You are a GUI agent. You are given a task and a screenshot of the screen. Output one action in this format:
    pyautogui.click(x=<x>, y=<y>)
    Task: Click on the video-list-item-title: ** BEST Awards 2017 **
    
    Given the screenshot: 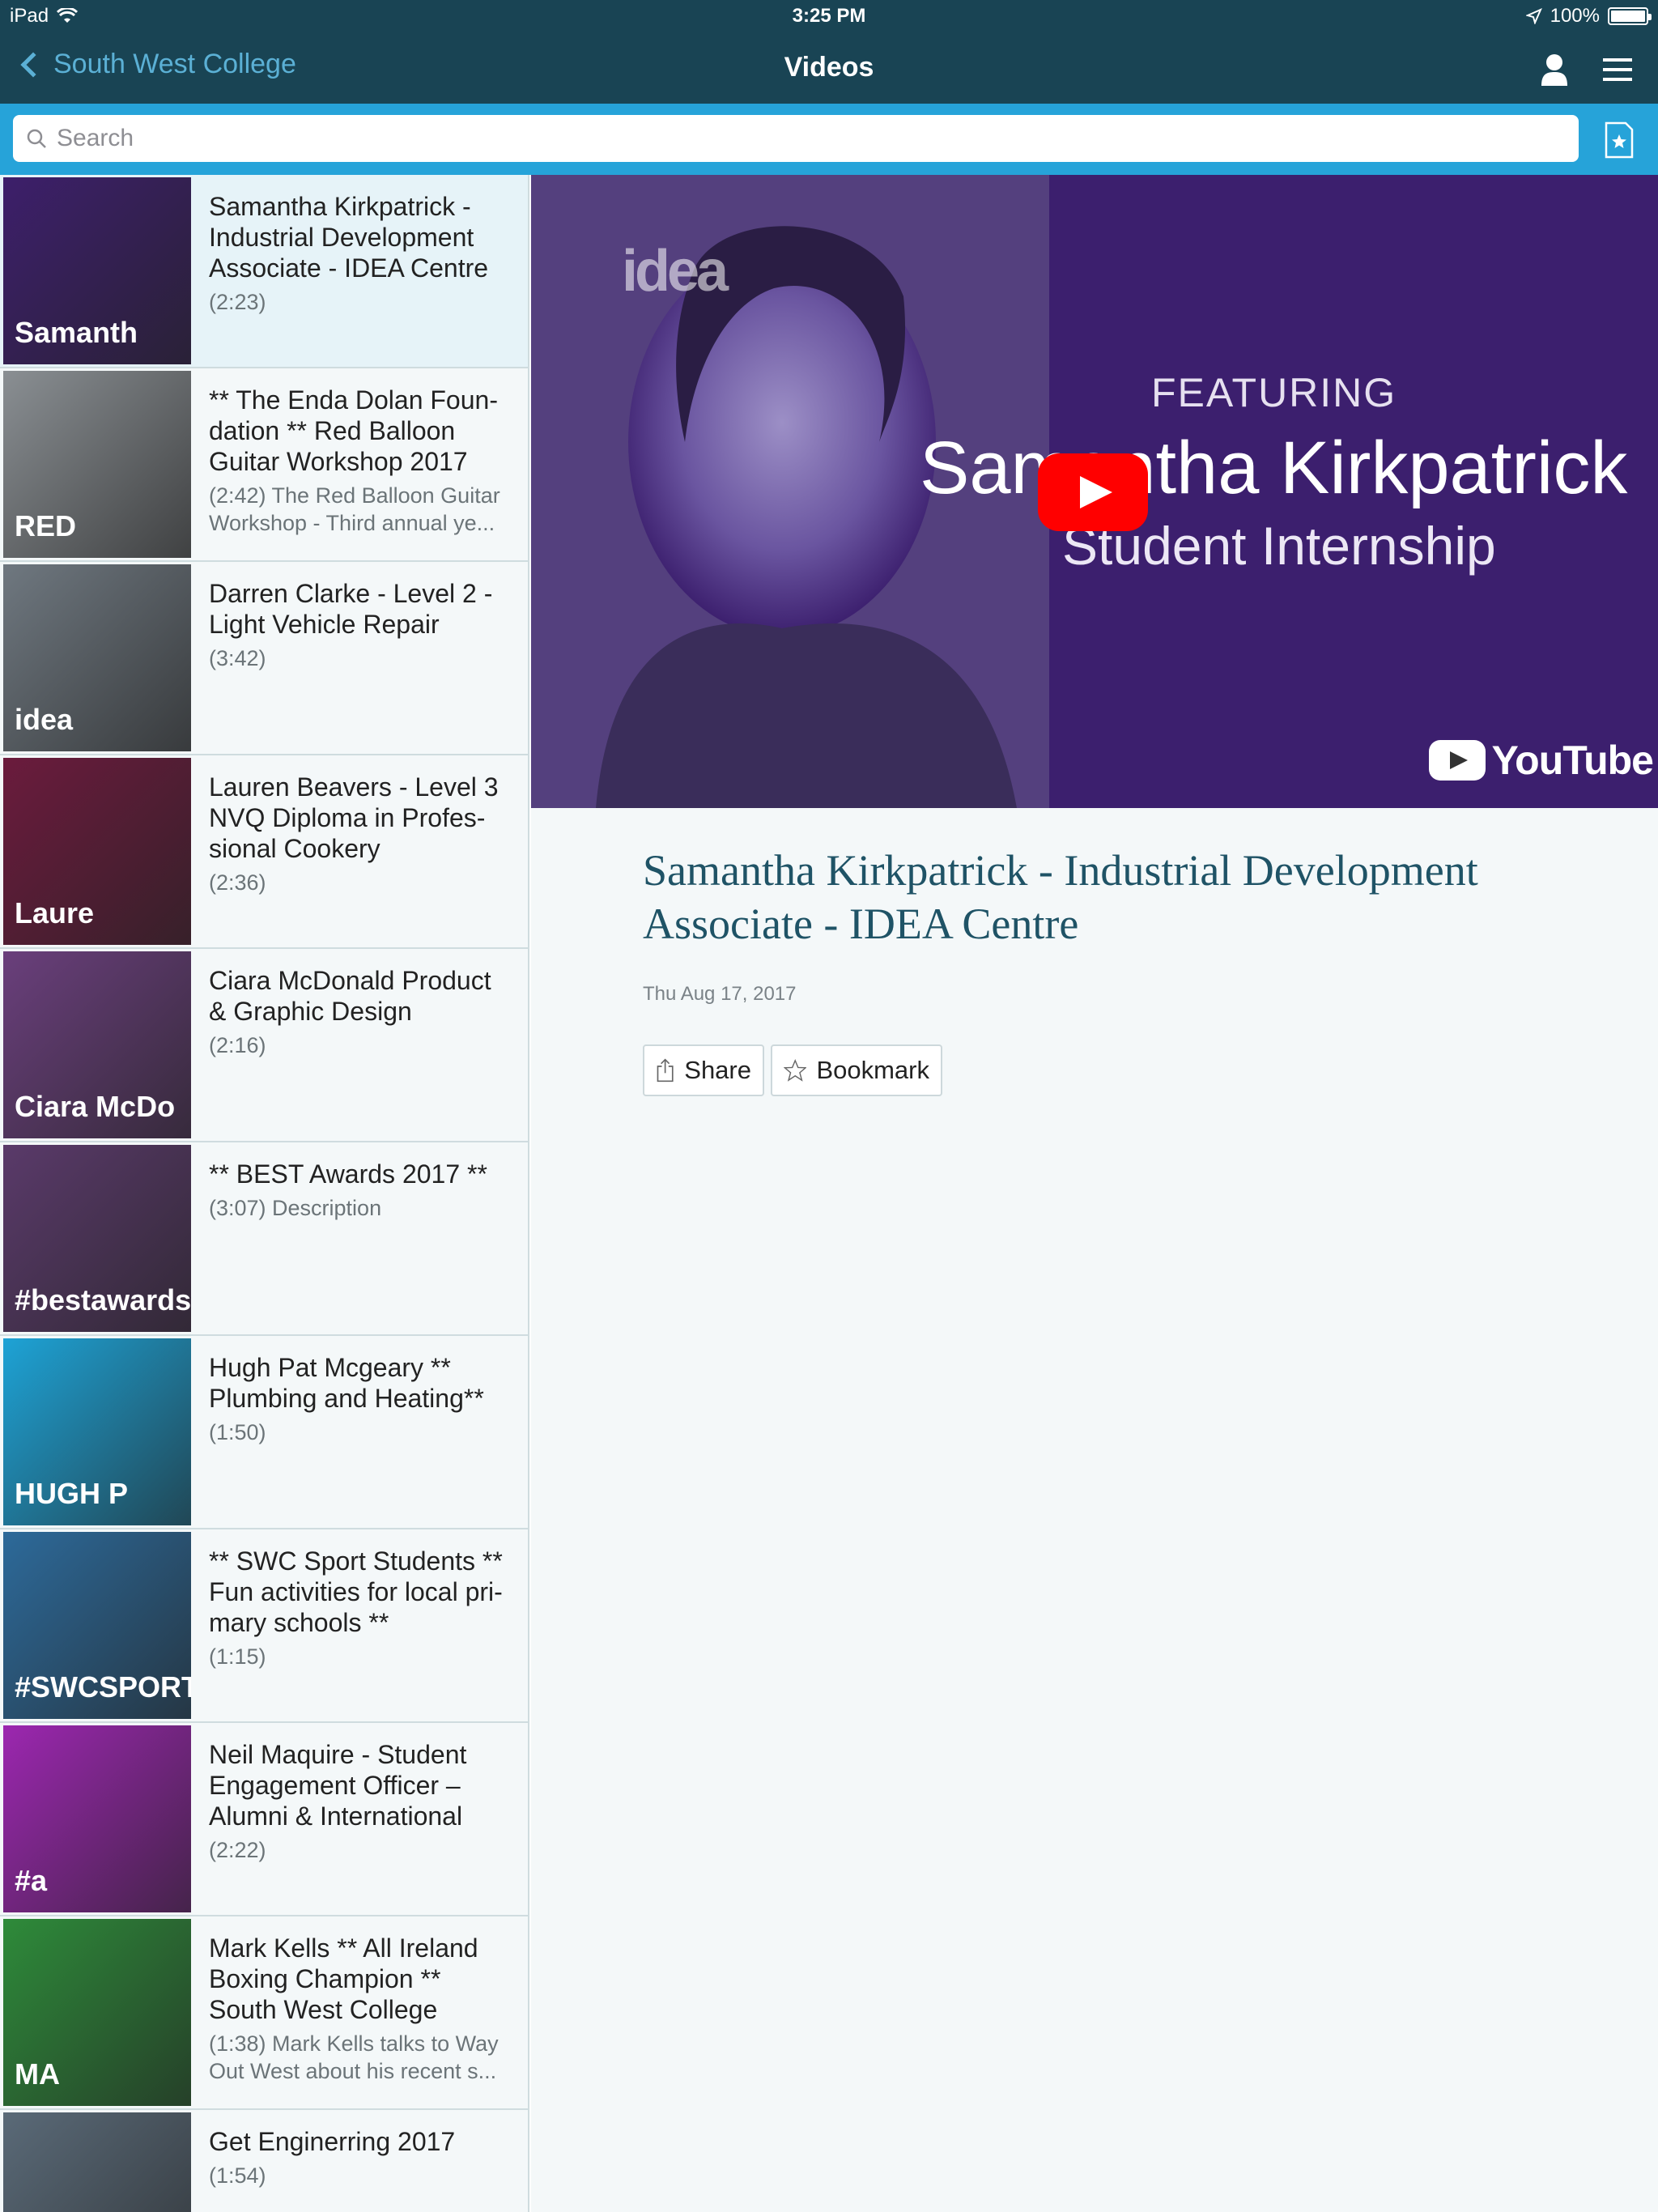 What is the action you would take?
    pyautogui.click(x=348, y=1174)
    